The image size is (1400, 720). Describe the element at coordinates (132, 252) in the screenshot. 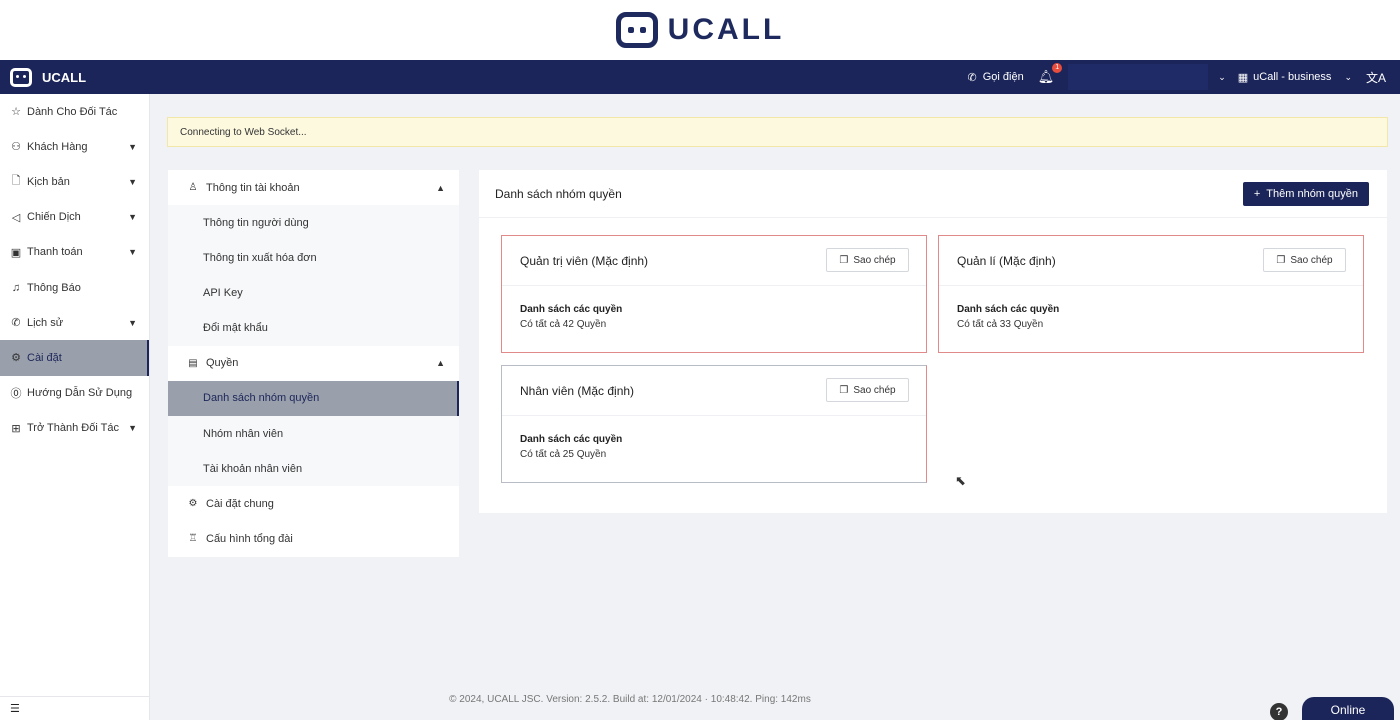

I see `chevron-down-icon: ▼` at that location.